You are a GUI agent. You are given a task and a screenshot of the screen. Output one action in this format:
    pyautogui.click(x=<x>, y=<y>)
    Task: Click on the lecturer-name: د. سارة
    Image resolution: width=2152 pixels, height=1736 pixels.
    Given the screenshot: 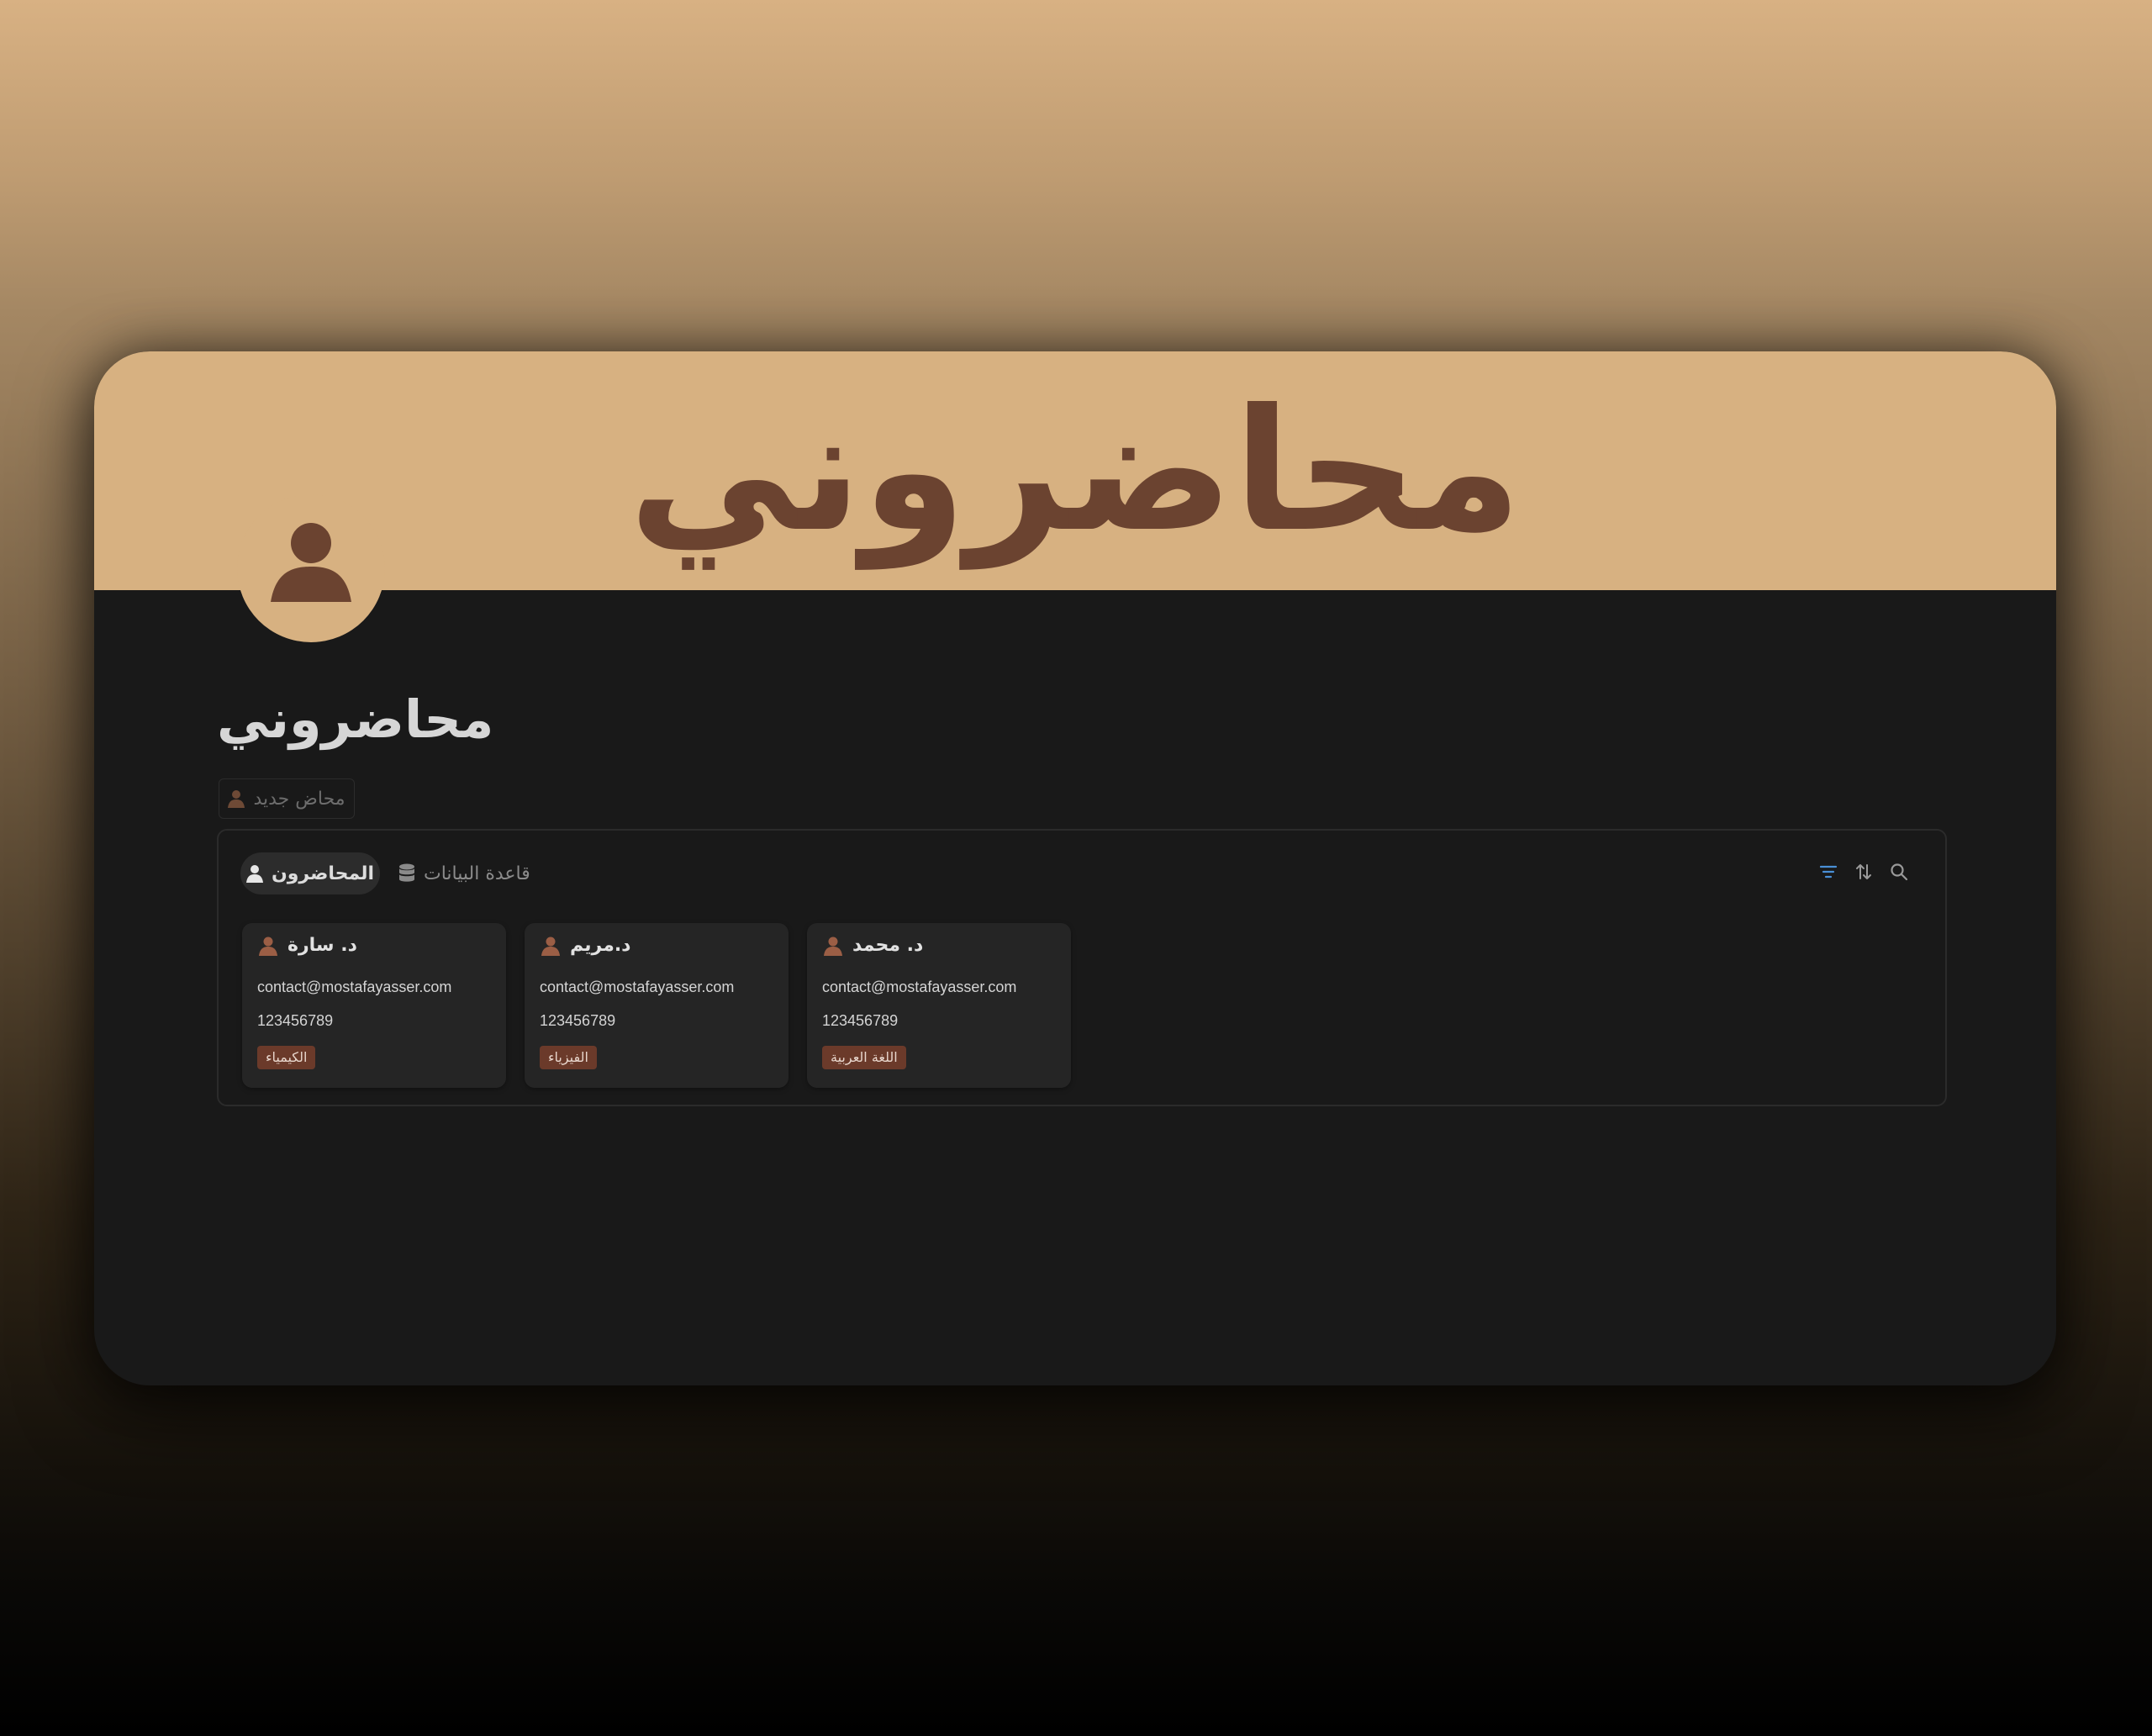 What is the action you would take?
    pyautogui.click(x=322, y=945)
    